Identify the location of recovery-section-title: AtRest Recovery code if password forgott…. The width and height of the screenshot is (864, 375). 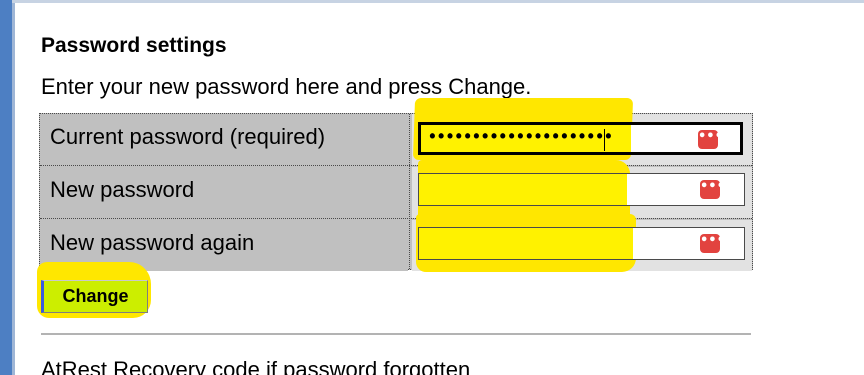
(256, 366).